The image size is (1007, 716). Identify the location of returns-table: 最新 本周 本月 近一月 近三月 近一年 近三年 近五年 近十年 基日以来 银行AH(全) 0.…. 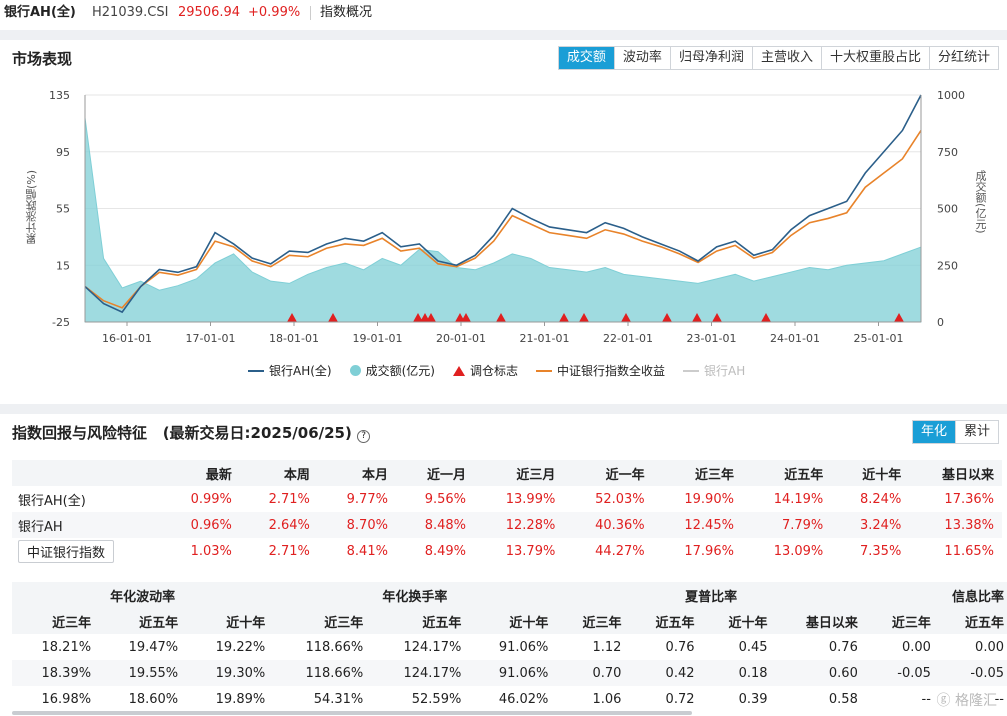
(507, 512).